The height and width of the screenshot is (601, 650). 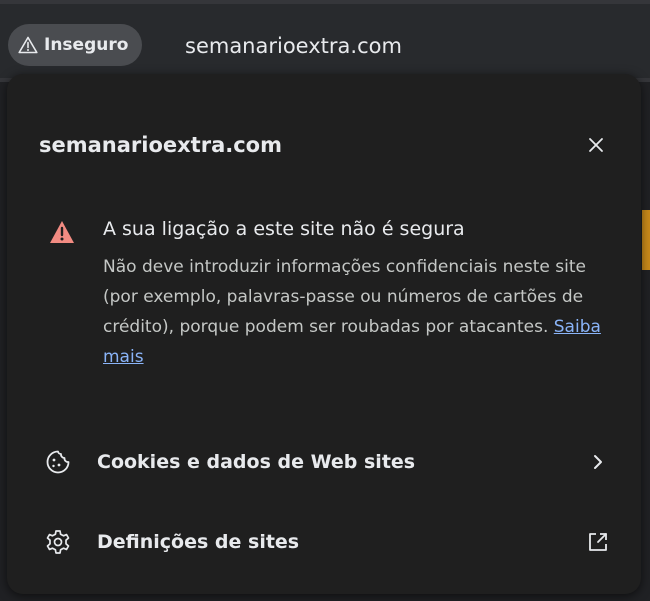 I want to click on site-settings-row-label: Definições de sites, so click(x=198, y=542).